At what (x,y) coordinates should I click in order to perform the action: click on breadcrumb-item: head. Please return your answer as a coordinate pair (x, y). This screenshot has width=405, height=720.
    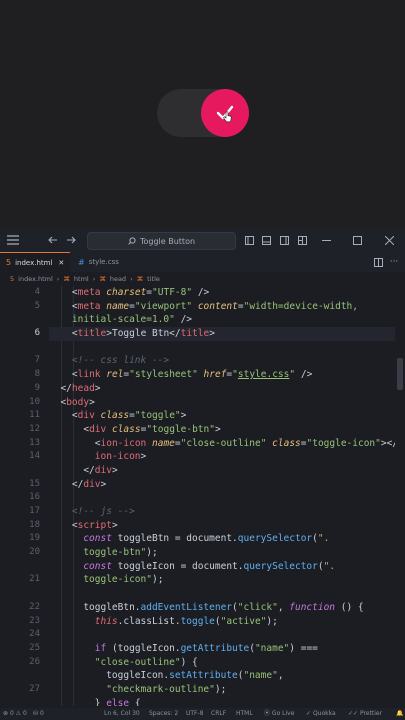
    Looking at the image, I should click on (118, 279).